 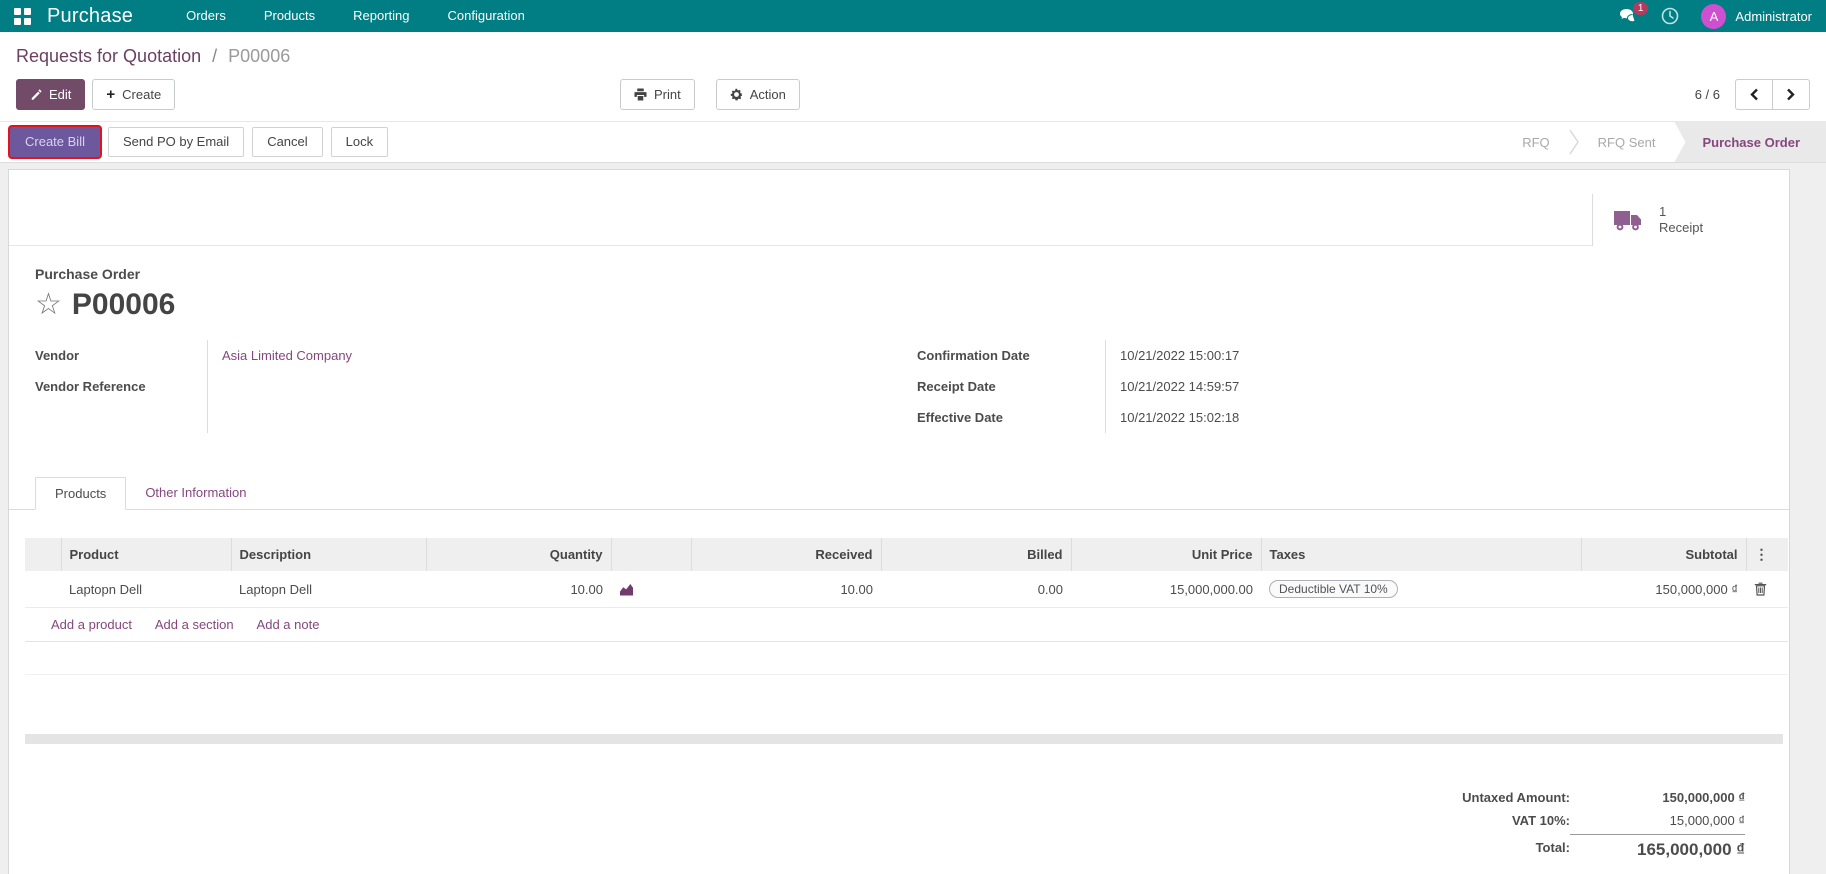 What do you see at coordinates (36, 95) in the screenshot?
I see `pencil-icon` at bounding box center [36, 95].